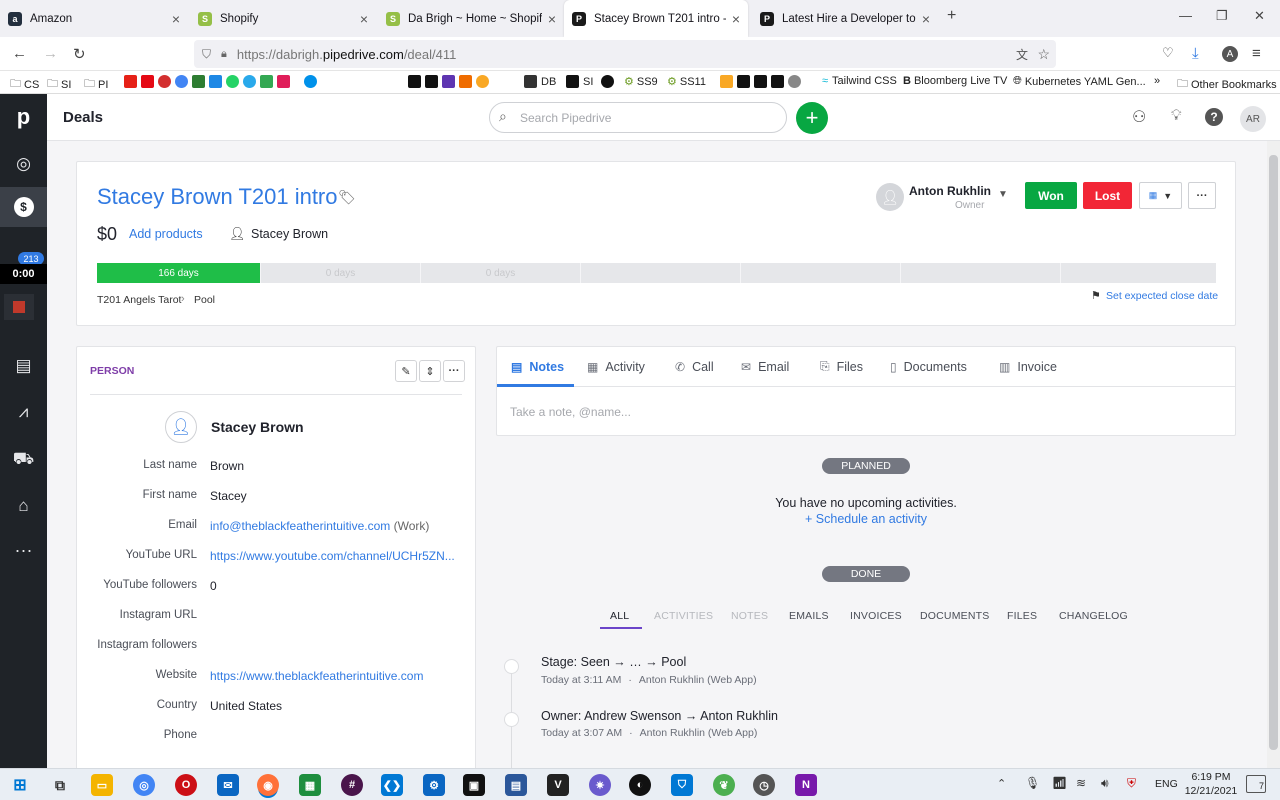 This screenshot has width=1280, height=800. What do you see at coordinates (1176, 115) in the screenshot?
I see `lightbulb-icon: 💡︎` at bounding box center [1176, 115].